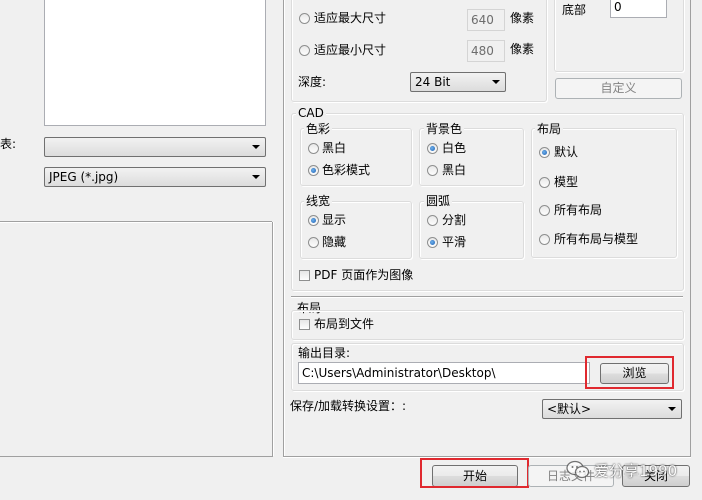  What do you see at coordinates (334, 148) in the screenshot?
I see `color-bw-label: 黑白` at bounding box center [334, 148].